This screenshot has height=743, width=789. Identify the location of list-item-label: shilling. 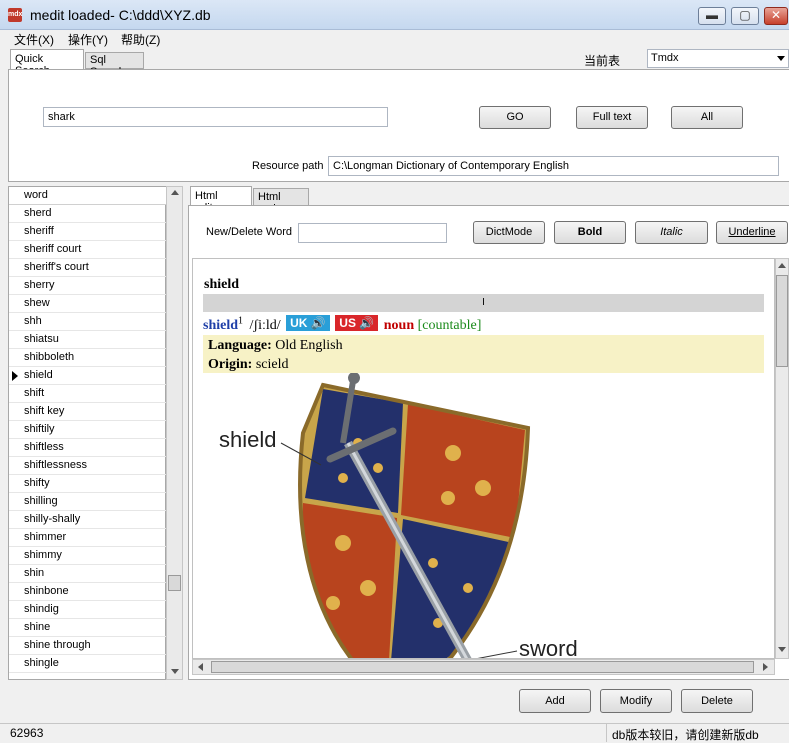
(41, 501).